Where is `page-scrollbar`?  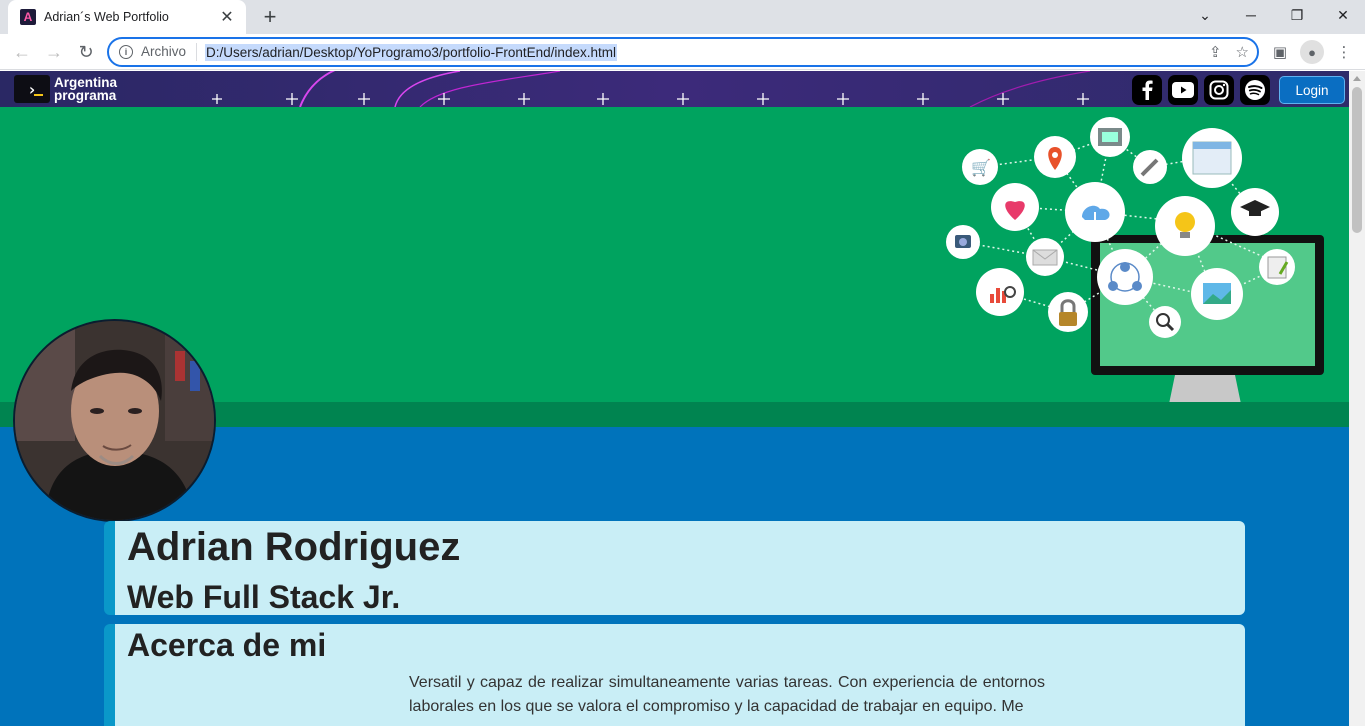
page-scrollbar is located at coordinates (1357, 398).